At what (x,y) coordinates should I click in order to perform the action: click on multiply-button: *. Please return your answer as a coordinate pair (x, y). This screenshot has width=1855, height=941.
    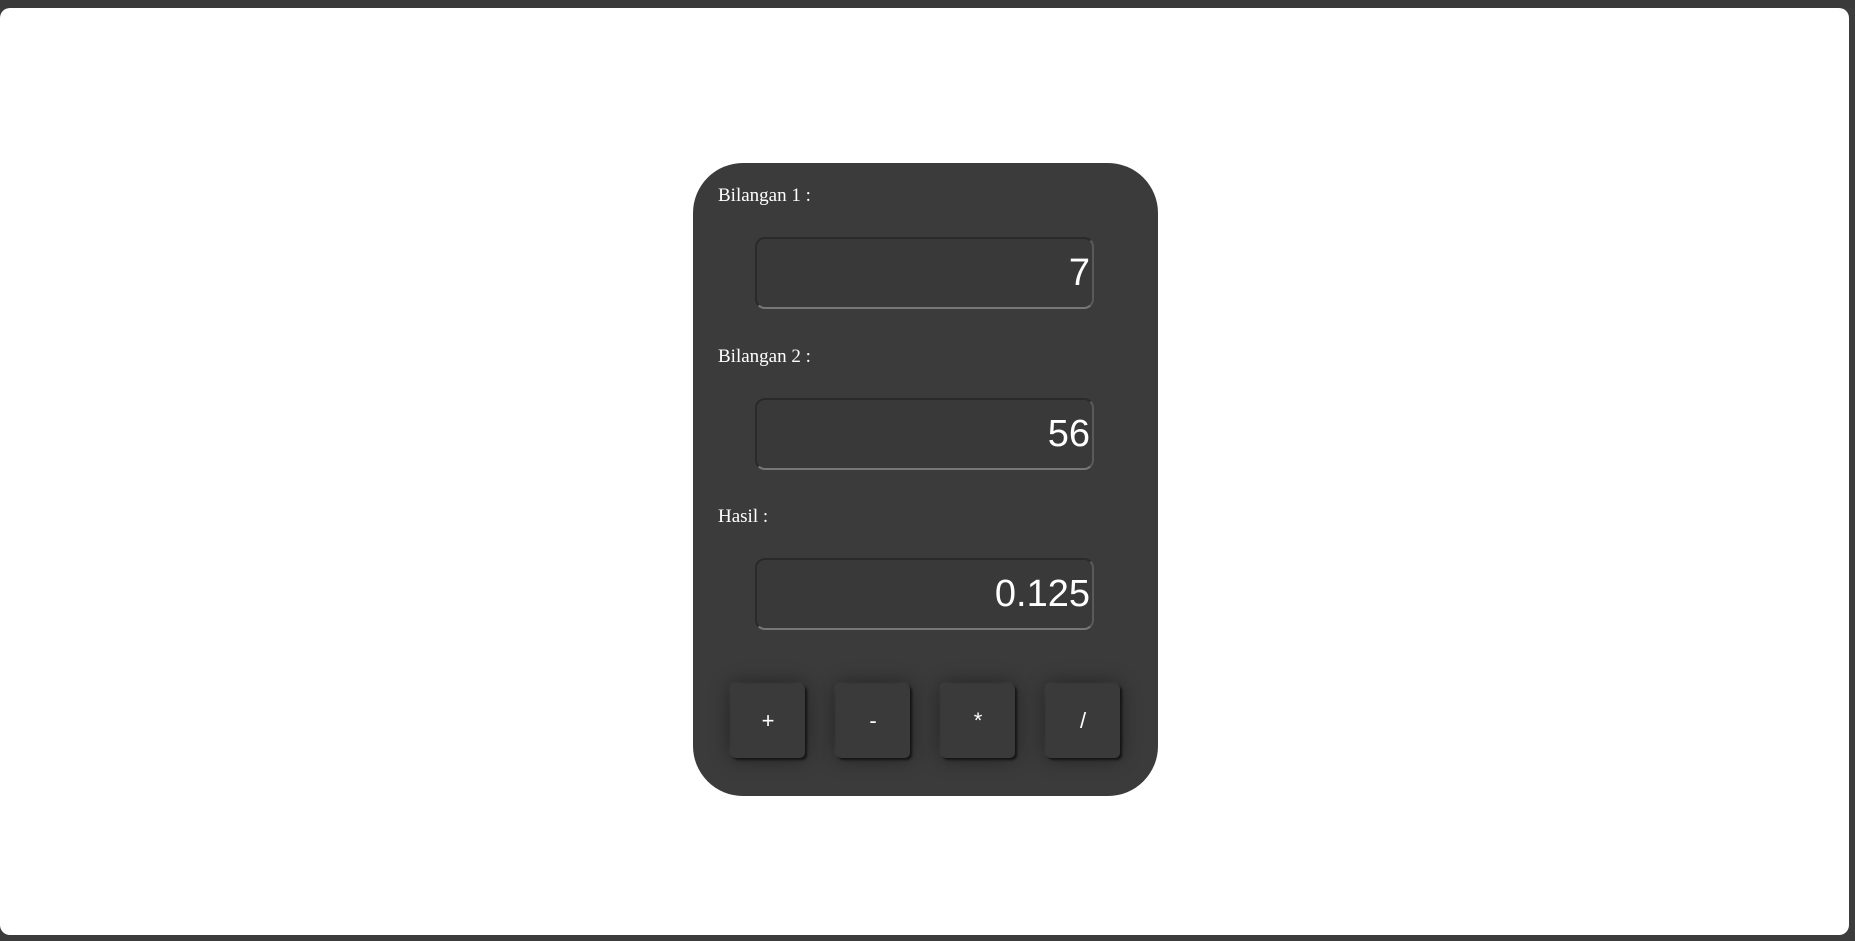
    Looking at the image, I should click on (978, 721).